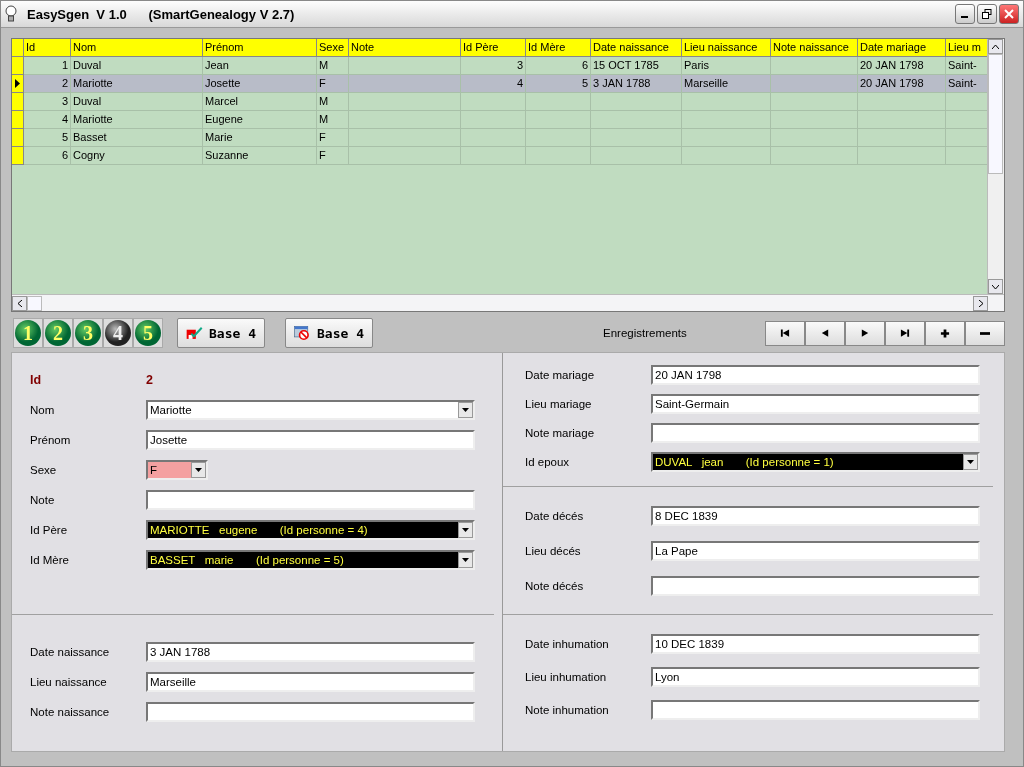 Image resolution: width=1024 pixels, height=767 pixels. I want to click on column-header: Date naissance, so click(636, 48).